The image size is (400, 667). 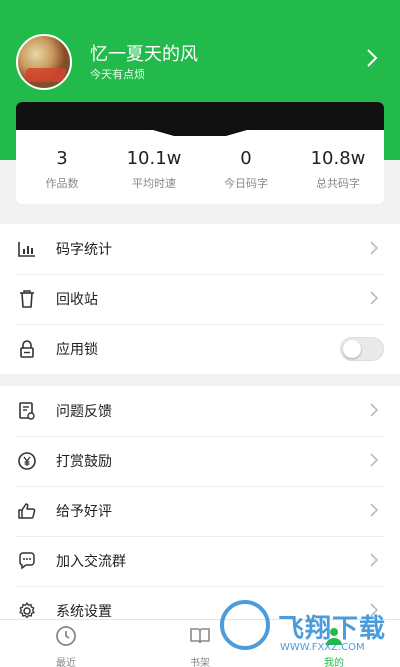 I want to click on menu-item-tip-label: 打赏鼓励, so click(x=84, y=462).